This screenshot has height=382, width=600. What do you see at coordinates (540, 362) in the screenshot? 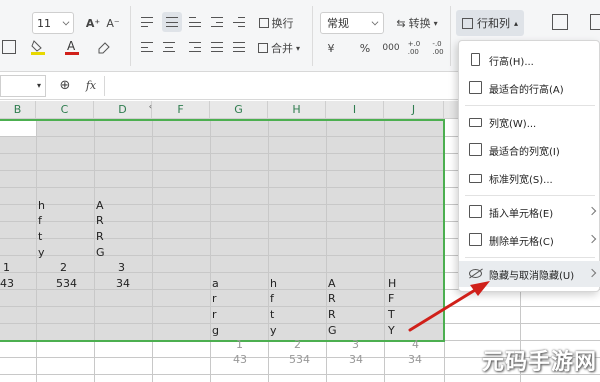
I see `watermark: 元码手游网` at bounding box center [540, 362].